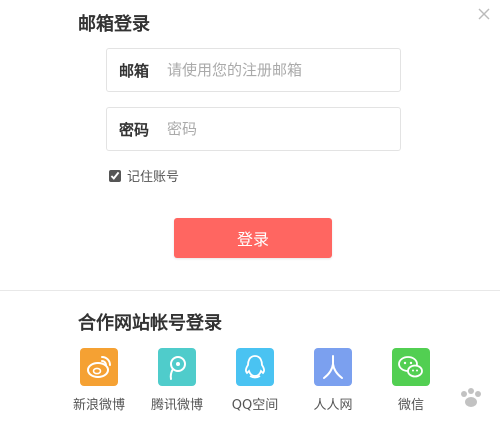 This screenshot has height=431, width=500. I want to click on close-icon, so click(484, 14).